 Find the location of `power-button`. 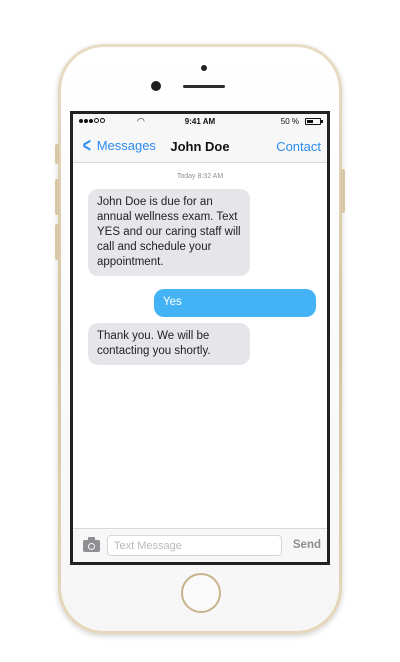

power-button is located at coordinates (343, 191).